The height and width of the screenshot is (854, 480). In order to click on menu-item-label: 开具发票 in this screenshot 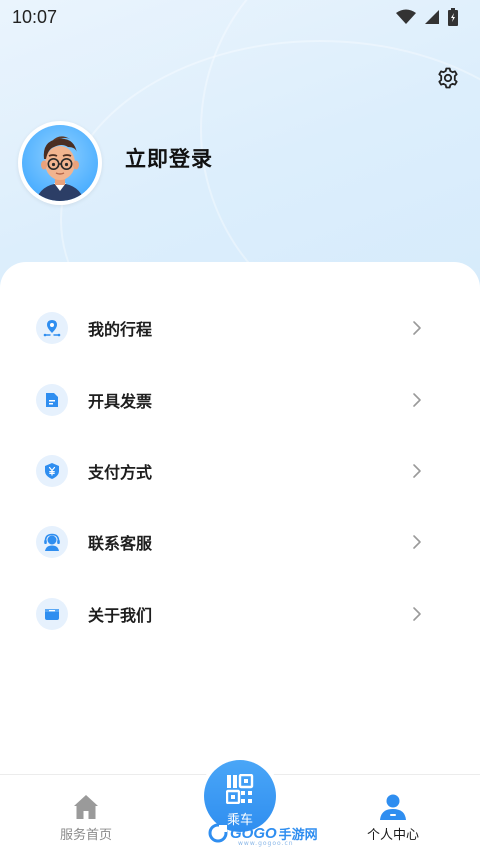, I will do `click(120, 401)`.